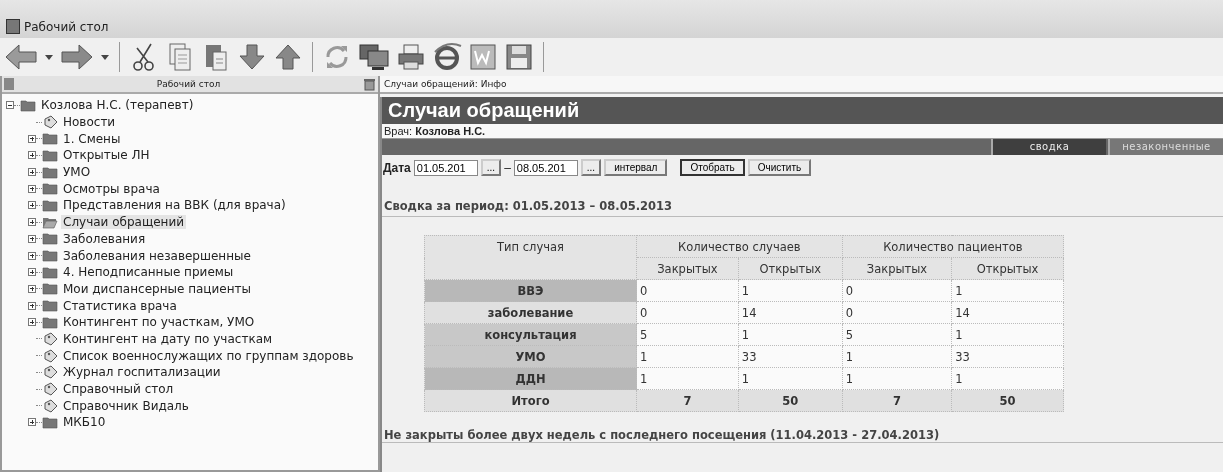  I want to click on tree-item: Открытые ЛН, so click(106, 155).